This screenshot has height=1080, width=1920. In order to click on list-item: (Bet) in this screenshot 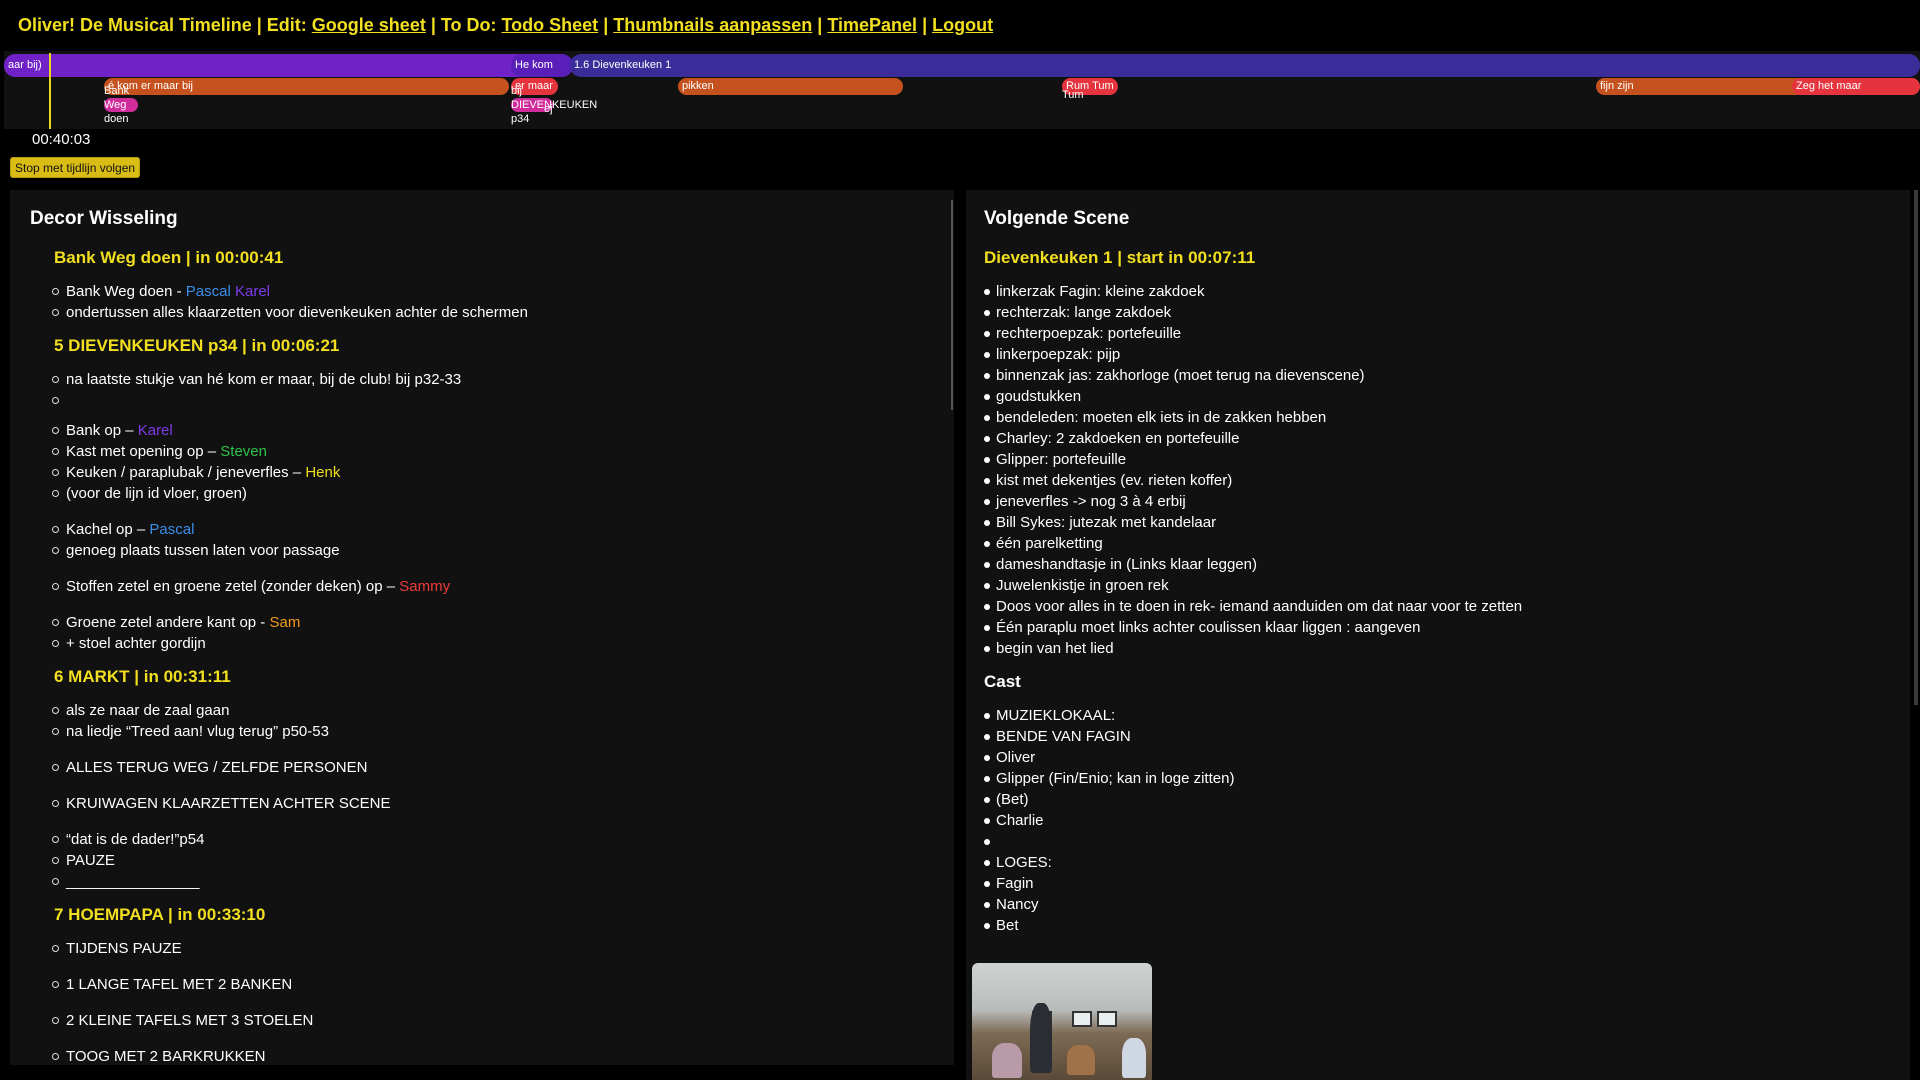, I will do `click(1447, 799)`.